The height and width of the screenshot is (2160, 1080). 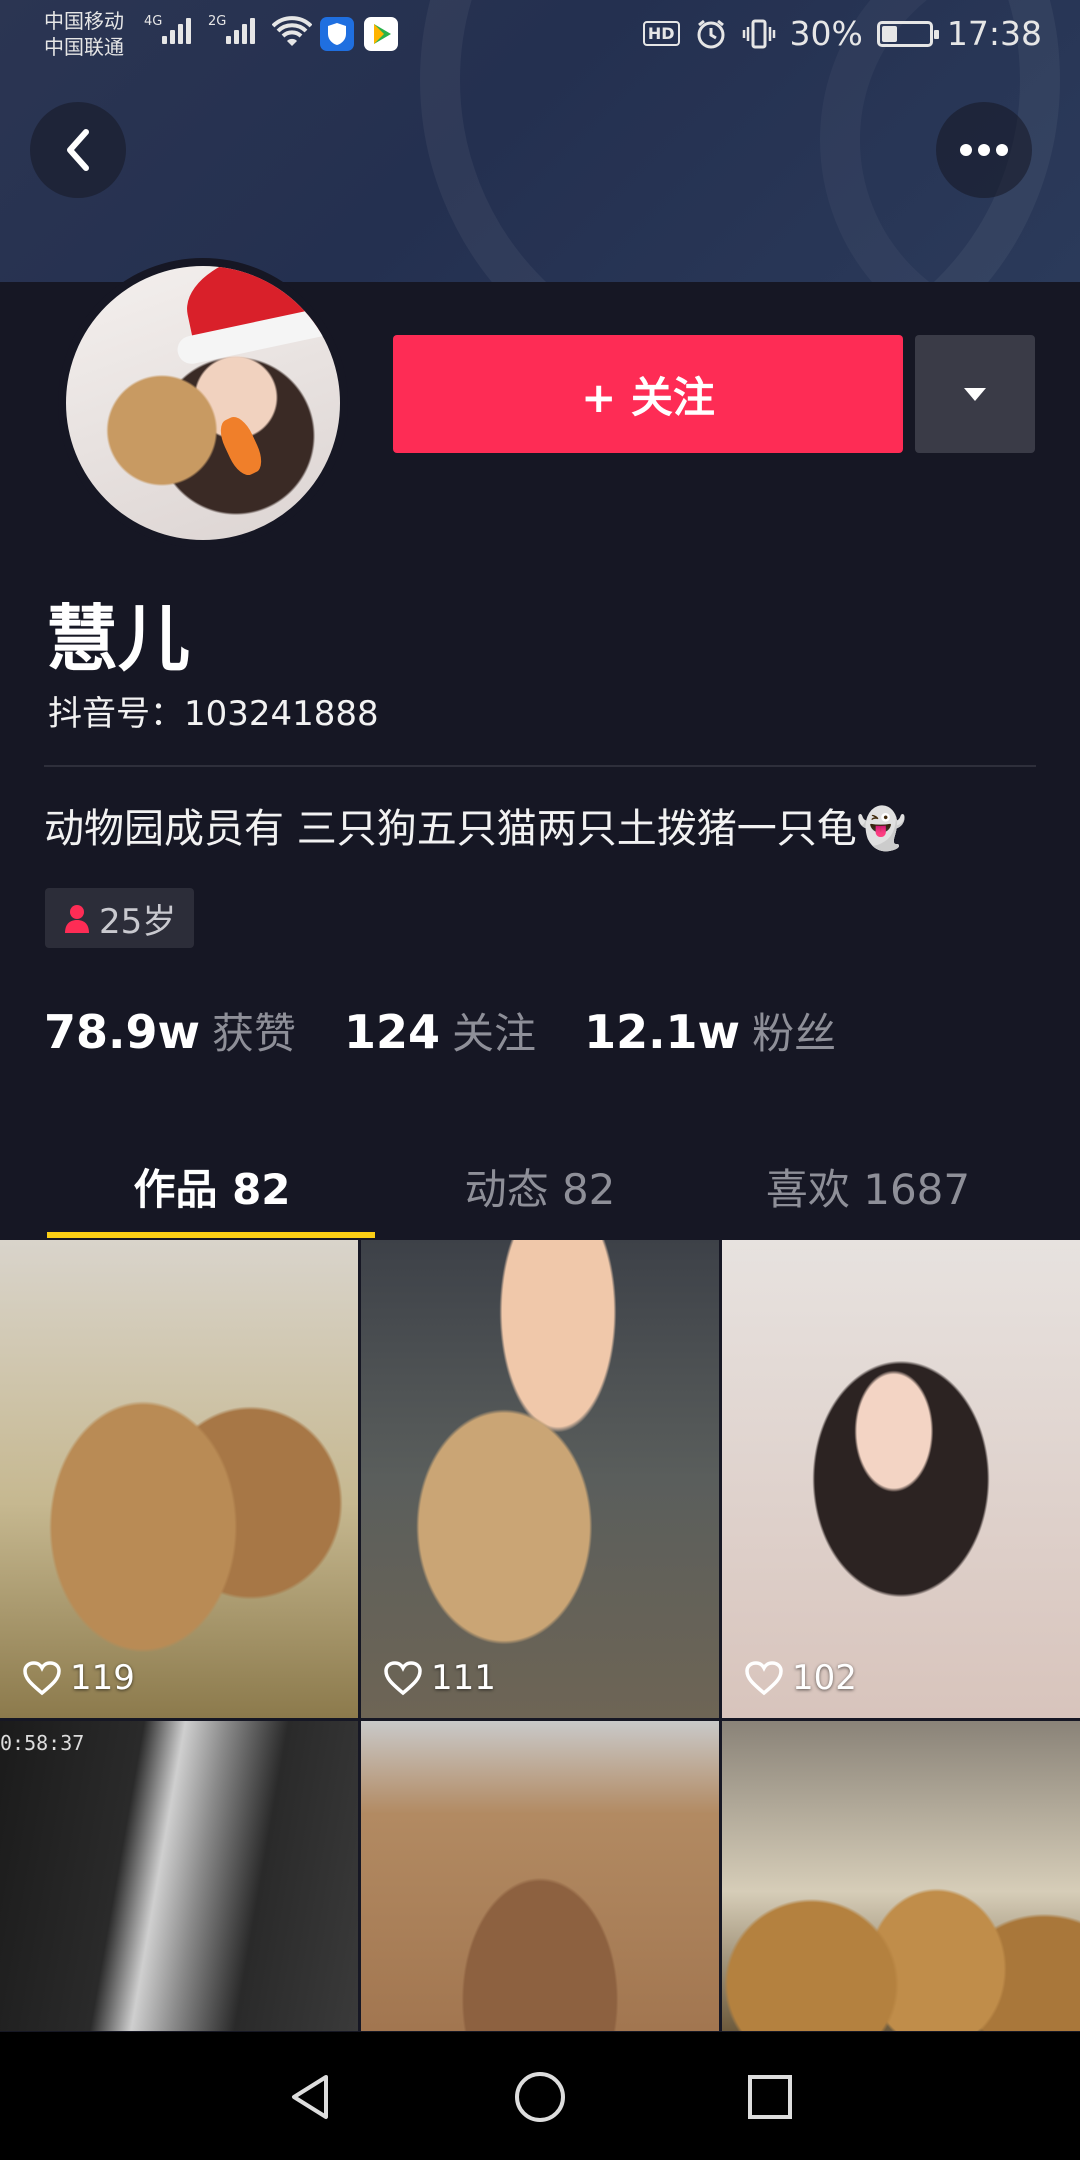 What do you see at coordinates (868, 1186) in the screenshot?
I see `tab-likes: 喜欢 1687` at bounding box center [868, 1186].